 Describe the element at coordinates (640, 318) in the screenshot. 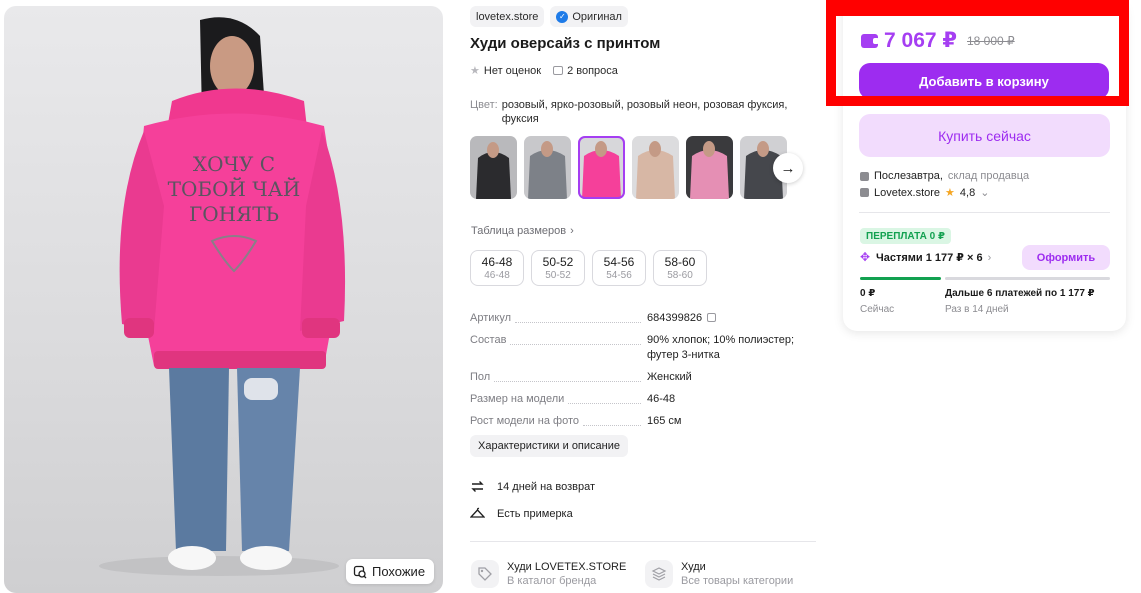

I see `spec-row: Артикул 684399826` at that location.